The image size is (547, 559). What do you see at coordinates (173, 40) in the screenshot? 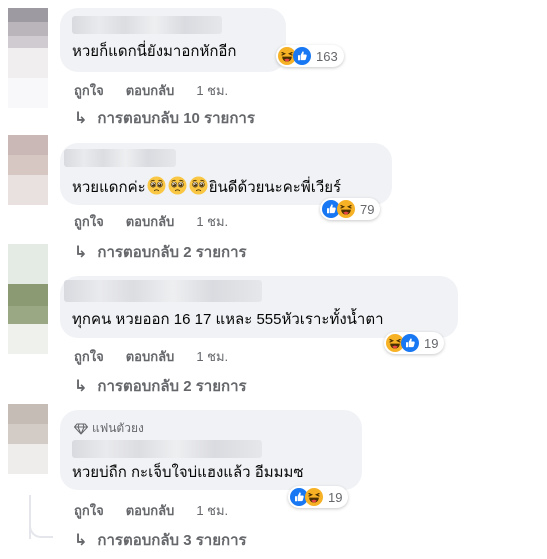
I see `comment-bubble: หวยก็แดกนี่ยังมาอกหักอีก` at bounding box center [173, 40].